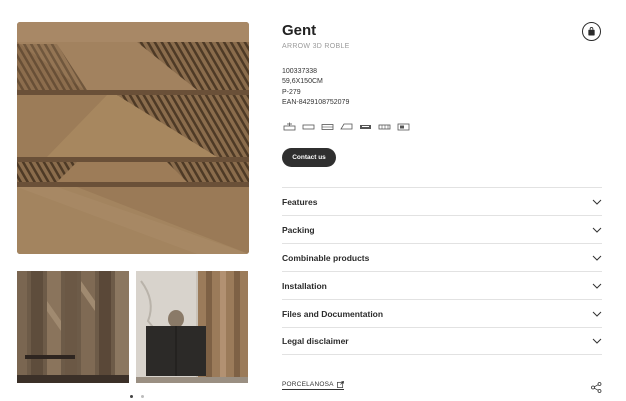 This screenshot has height=401, width=626. I want to click on usage-icons, so click(346, 126).